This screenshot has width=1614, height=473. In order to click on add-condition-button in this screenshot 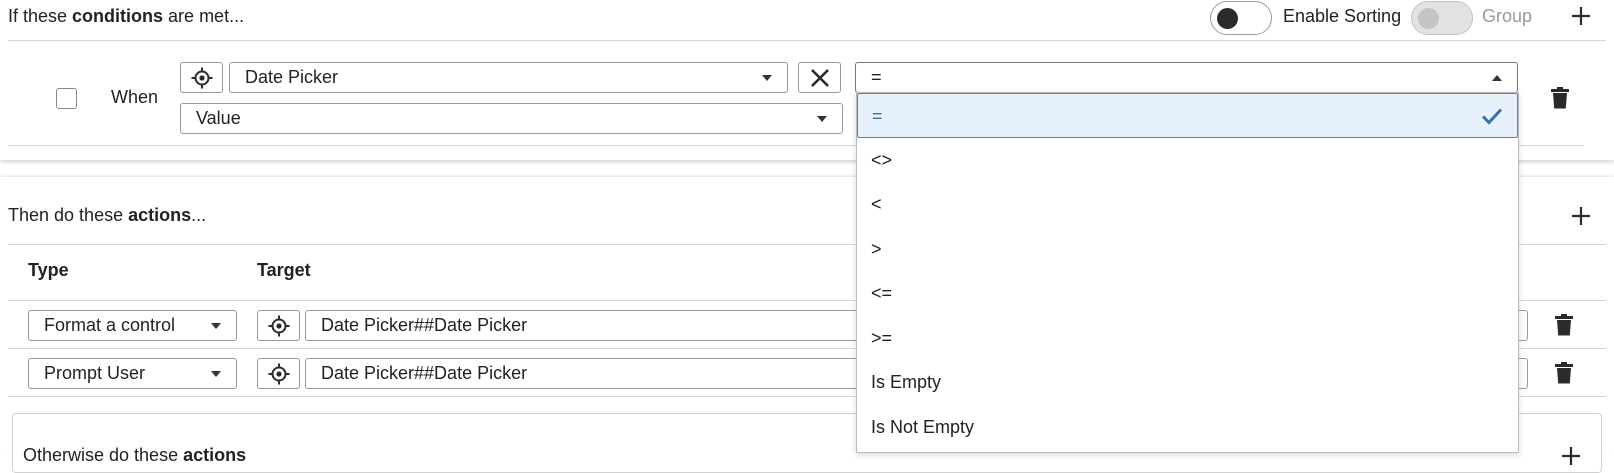, I will do `click(1581, 18)`.